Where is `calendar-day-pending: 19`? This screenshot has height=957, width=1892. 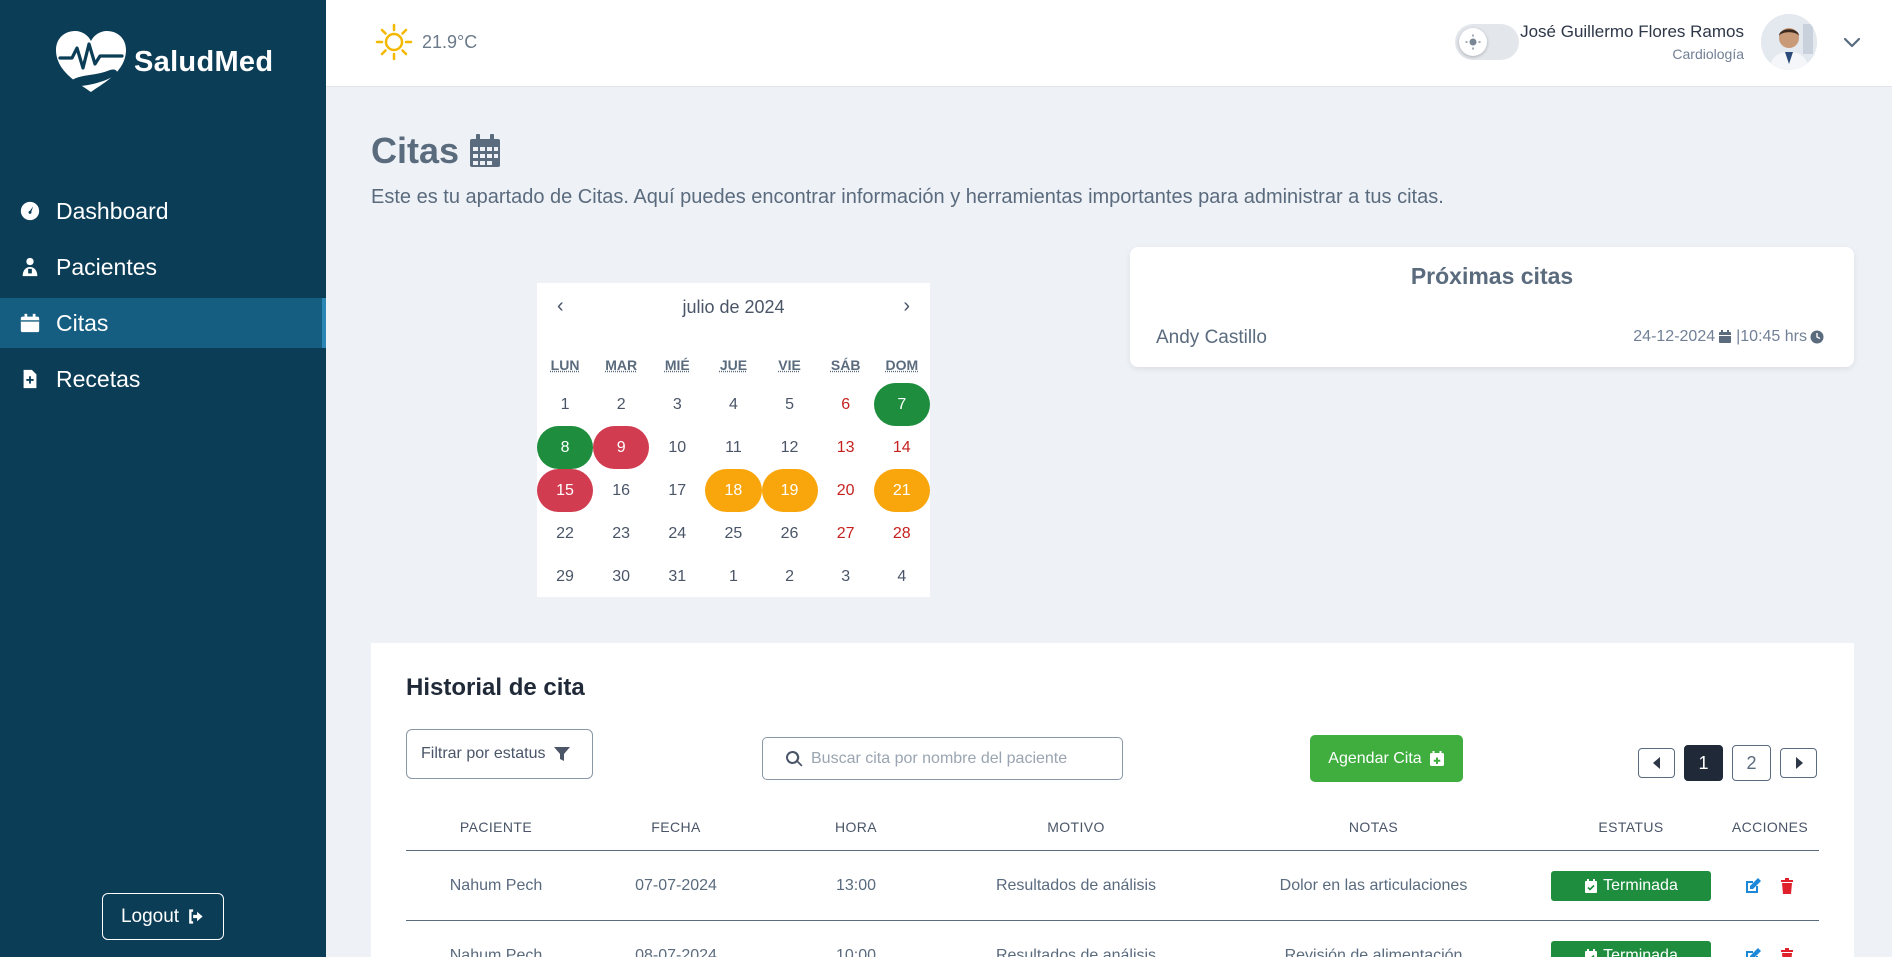
calendar-day-pending: 19 is located at coordinates (789, 490).